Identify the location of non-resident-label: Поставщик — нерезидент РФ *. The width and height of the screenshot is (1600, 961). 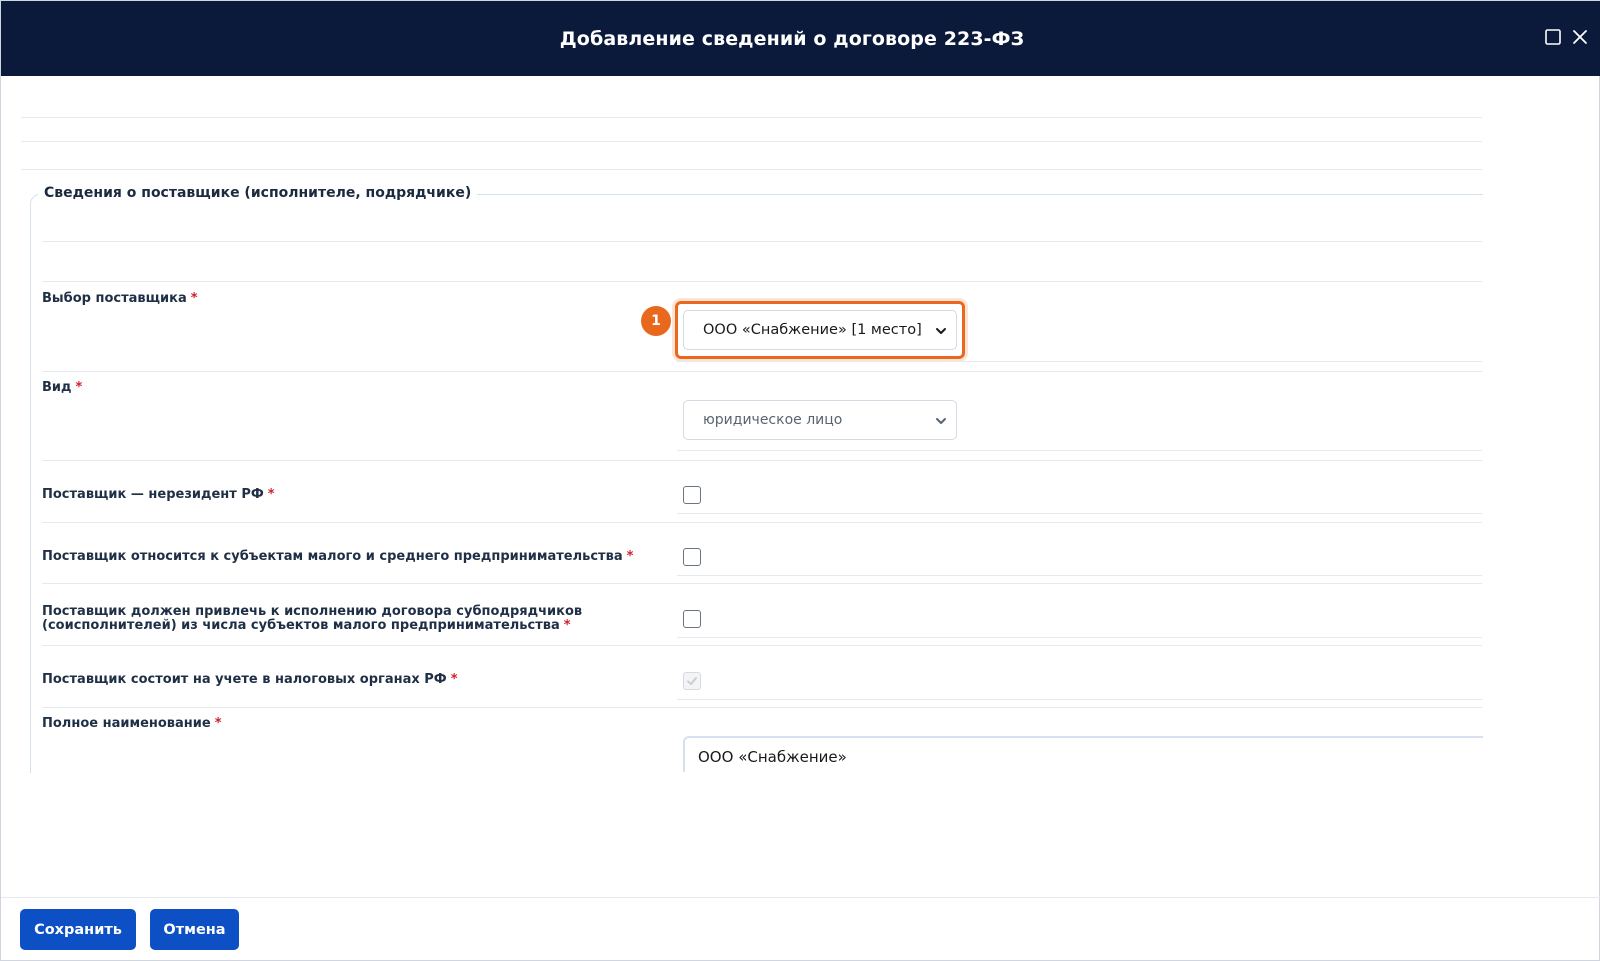
(158, 494).